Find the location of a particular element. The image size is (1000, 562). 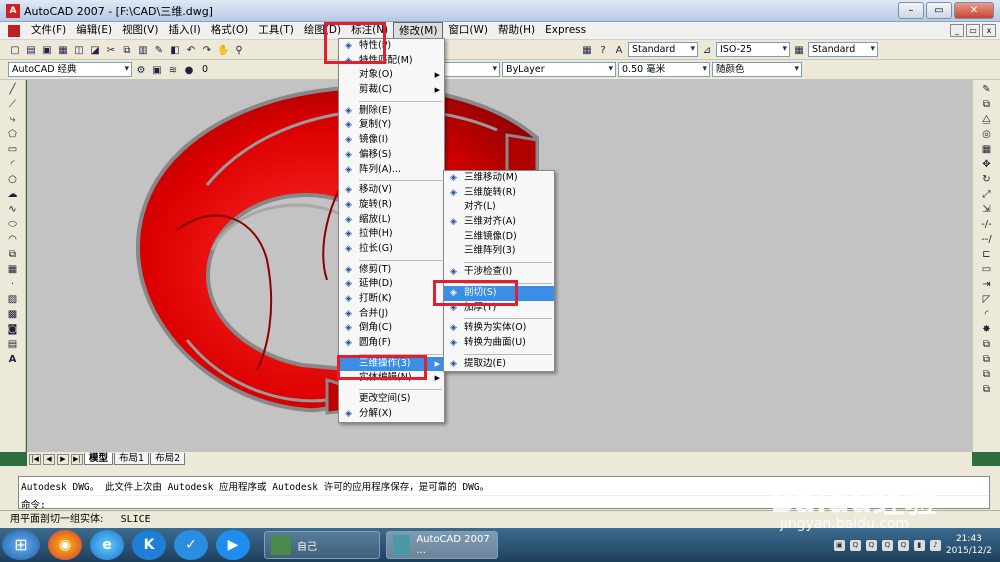

lineweight-select: 0.50 毫米 is located at coordinates (664, 69).